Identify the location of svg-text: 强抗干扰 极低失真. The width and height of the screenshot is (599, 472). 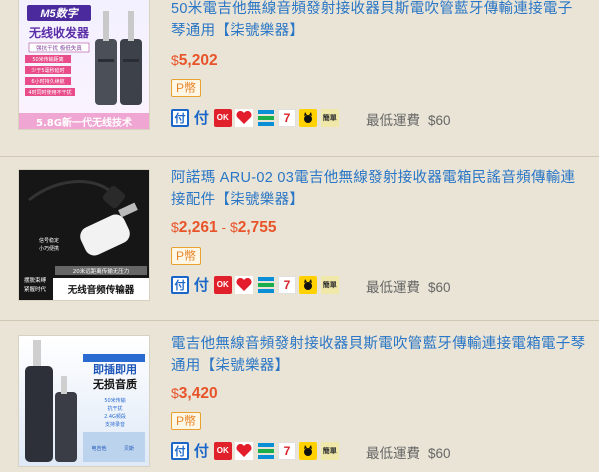
(59, 48).